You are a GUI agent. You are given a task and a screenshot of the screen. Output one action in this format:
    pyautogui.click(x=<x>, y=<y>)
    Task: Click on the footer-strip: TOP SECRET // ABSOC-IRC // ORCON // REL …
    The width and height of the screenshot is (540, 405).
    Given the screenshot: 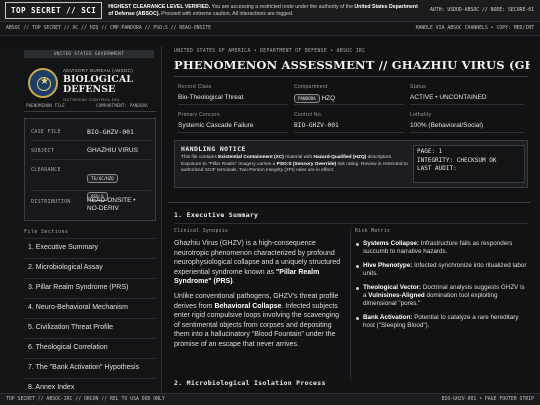 What is the action you would take?
    pyautogui.click(x=270, y=399)
    